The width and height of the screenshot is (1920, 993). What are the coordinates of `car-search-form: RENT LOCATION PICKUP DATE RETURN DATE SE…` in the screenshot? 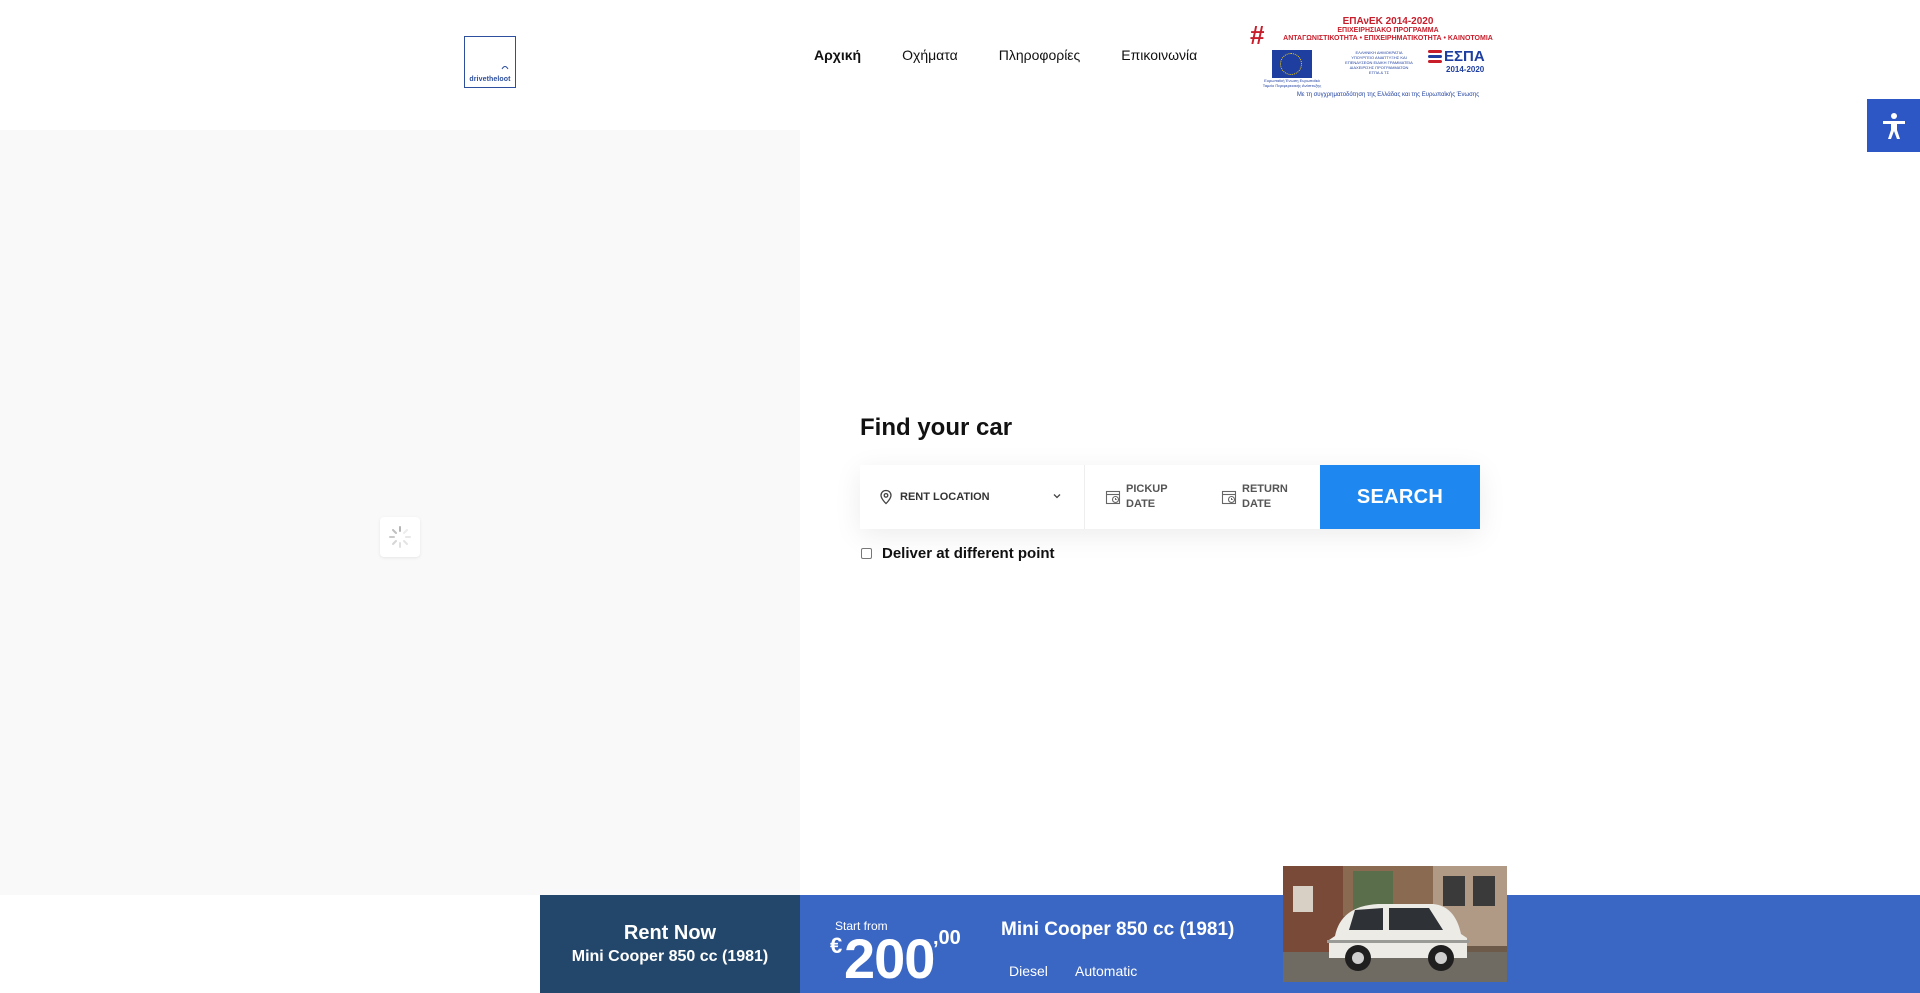 It's located at (1170, 497).